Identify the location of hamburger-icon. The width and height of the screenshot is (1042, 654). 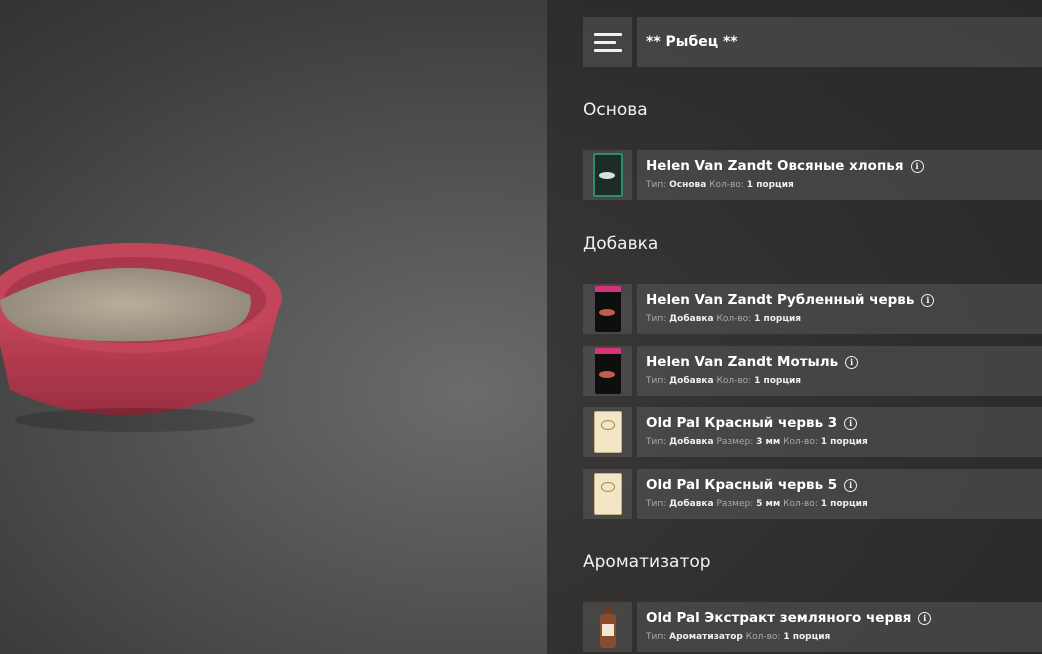
(607, 42).